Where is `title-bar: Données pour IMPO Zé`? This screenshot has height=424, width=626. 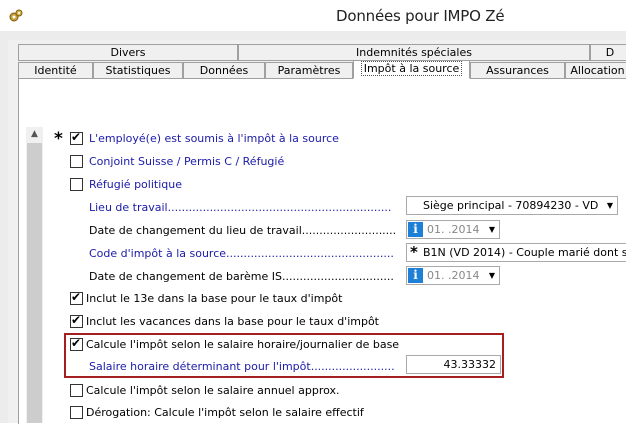
title-bar: Données pour IMPO Zé is located at coordinates (313, 15).